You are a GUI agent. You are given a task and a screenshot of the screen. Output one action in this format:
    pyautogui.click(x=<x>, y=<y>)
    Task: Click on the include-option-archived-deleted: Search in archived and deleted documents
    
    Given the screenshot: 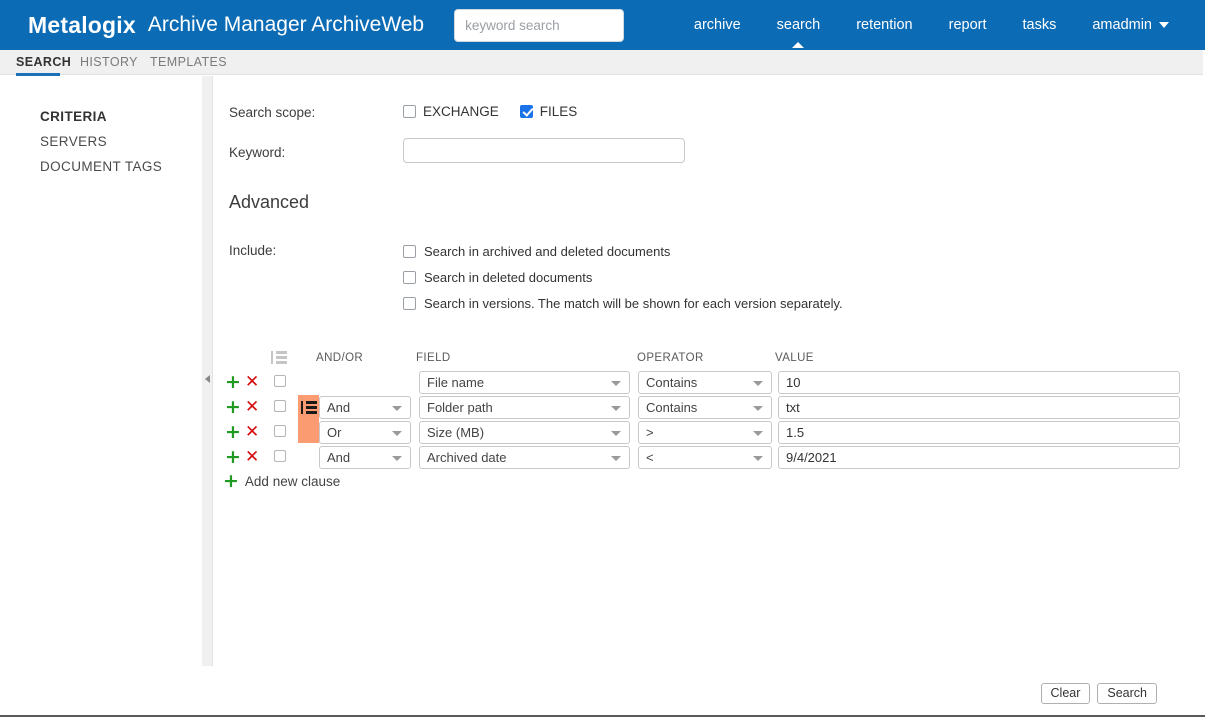 What is the action you would take?
    pyautogui.click(x=536, y=251)
    